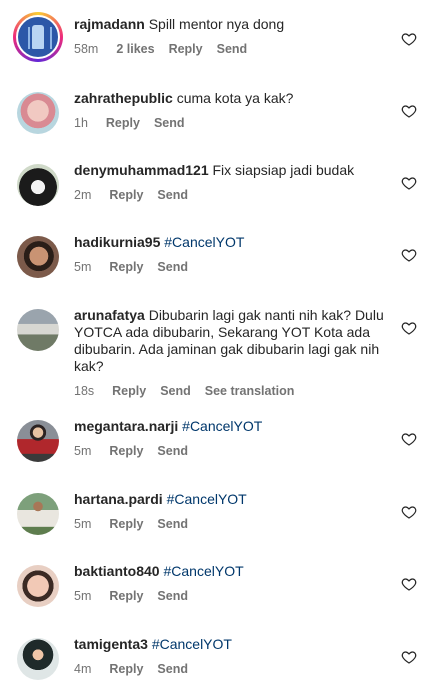  I want to click on comment-text-line: rajmadann Spill mentor nya dong, so click(233, 24).